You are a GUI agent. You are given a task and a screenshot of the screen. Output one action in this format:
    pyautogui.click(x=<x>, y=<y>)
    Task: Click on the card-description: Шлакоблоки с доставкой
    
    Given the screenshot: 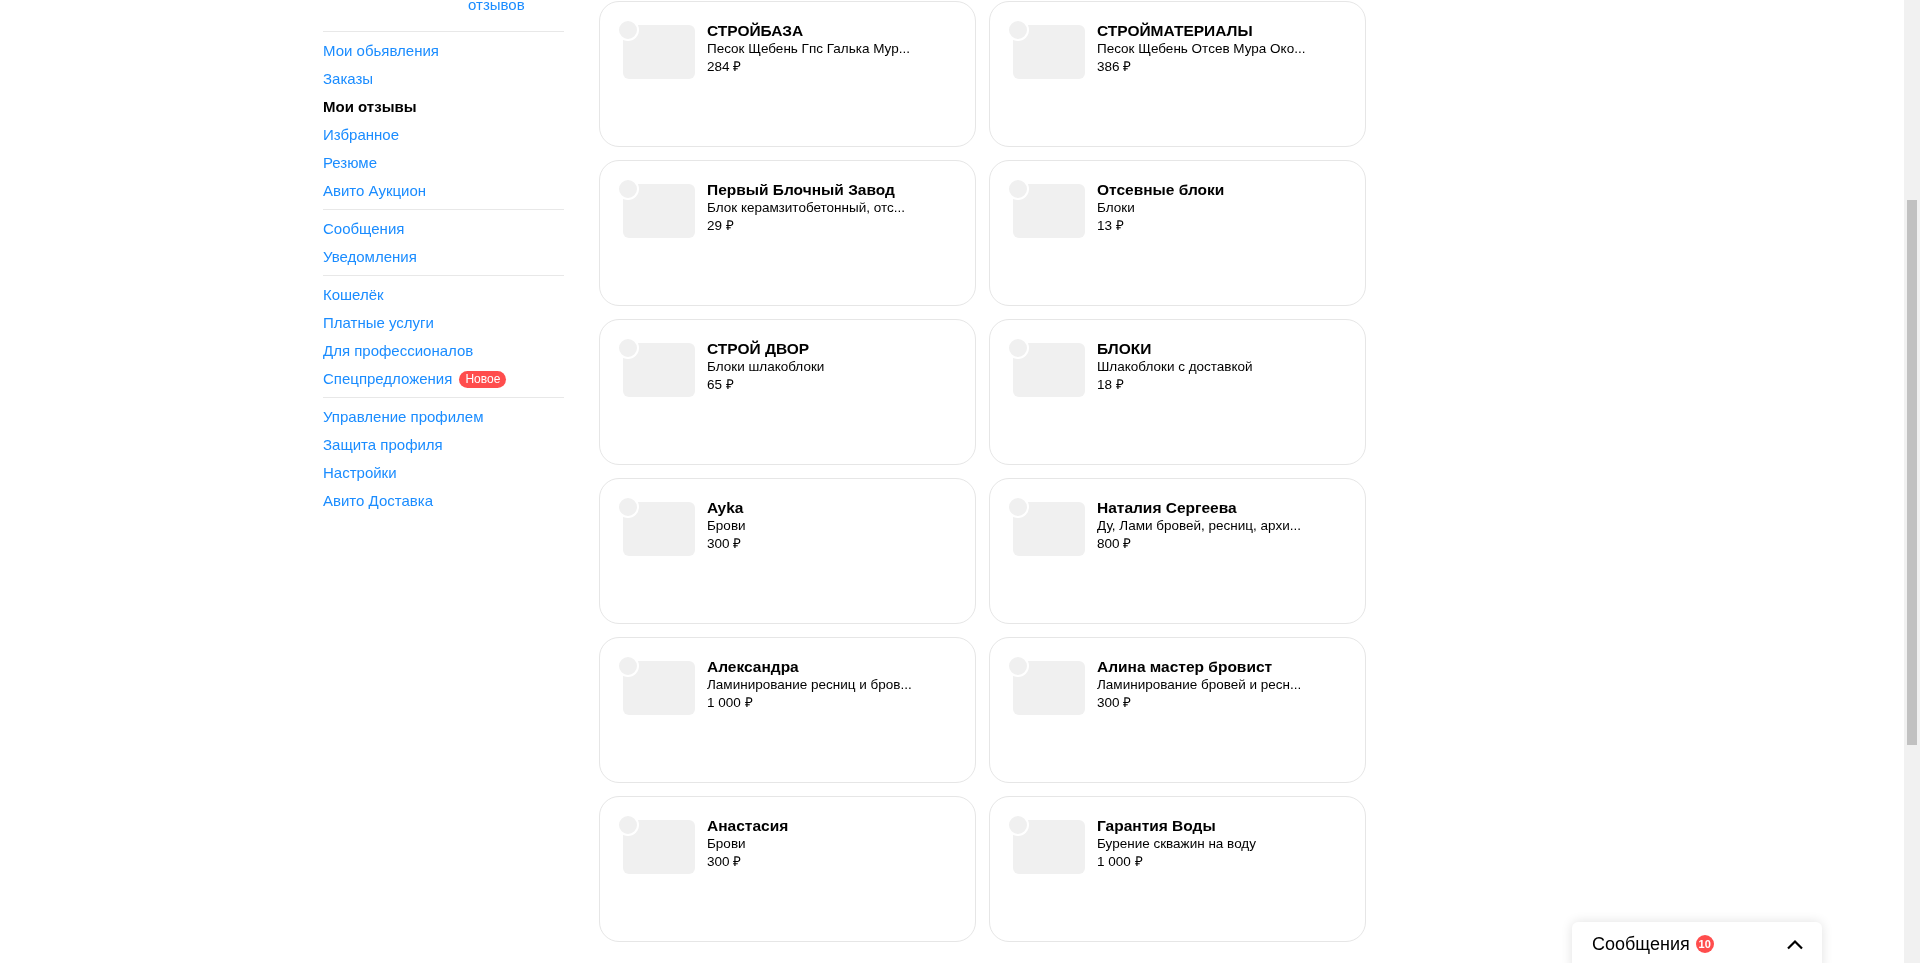 What is the action you would take?
    pyautogui.click(x=1175, y=367)
    